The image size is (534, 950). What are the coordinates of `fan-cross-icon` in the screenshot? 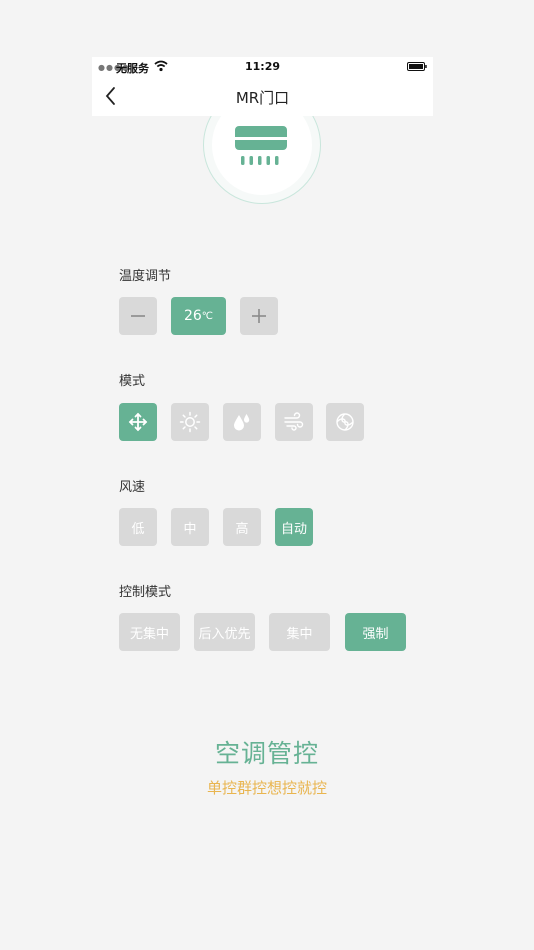 It's located at (138, 422).